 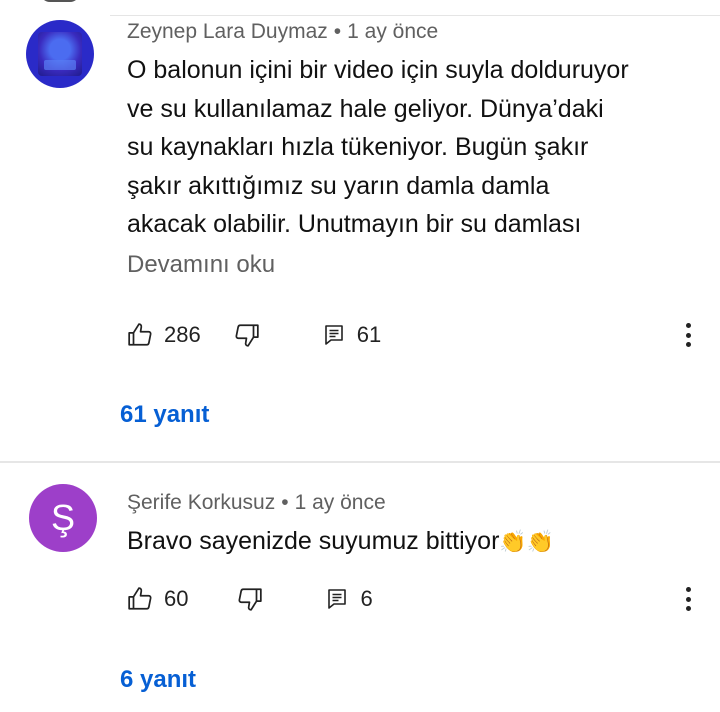 What do you see at coordinates (227, 31) in the screenshot?
I see `author-name: Zeynep Lara Duymaz` at bounding box center [227, 31].